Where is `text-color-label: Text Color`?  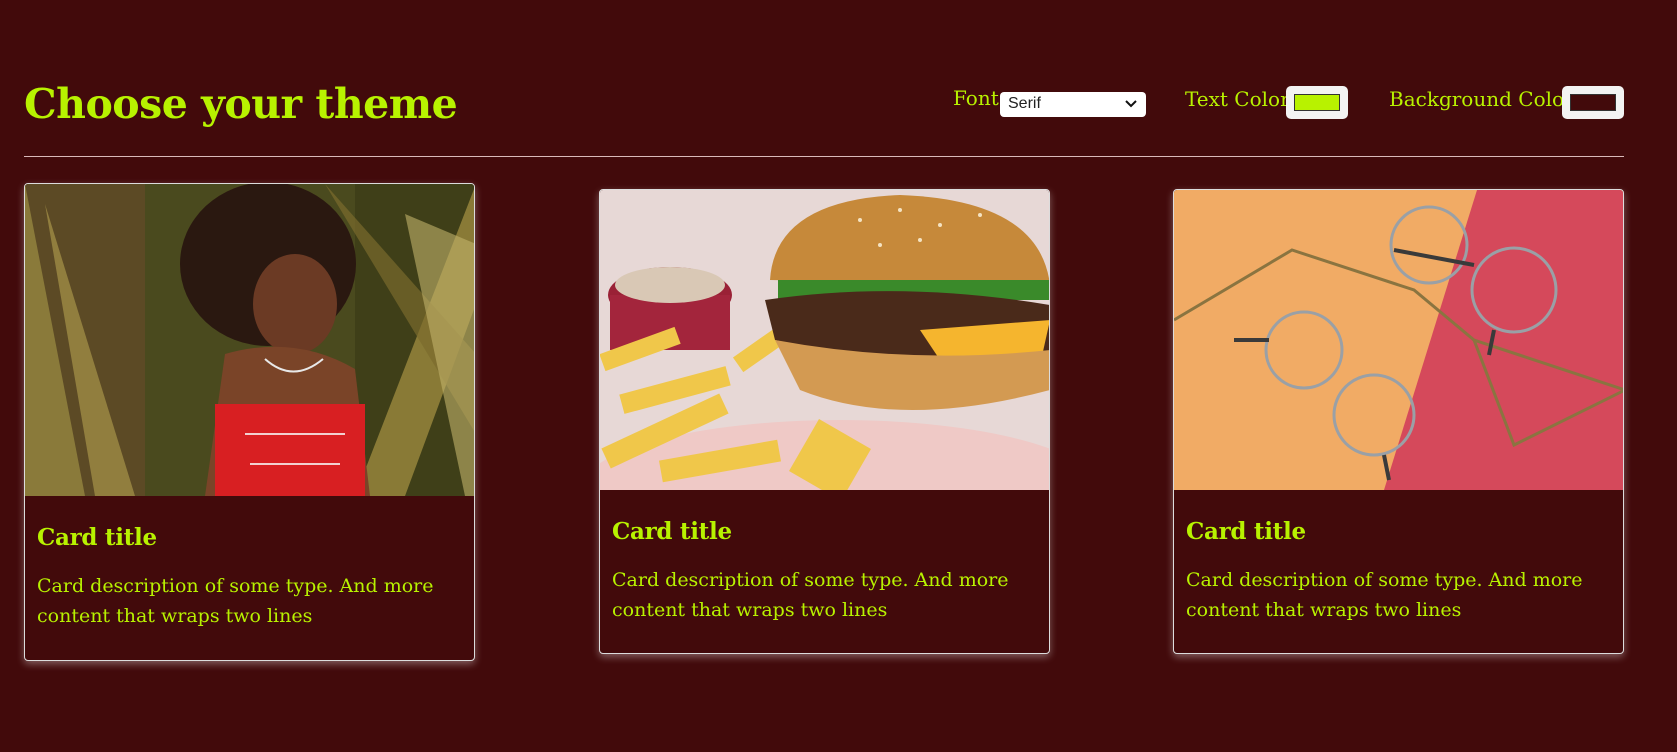 text-color-label: Text Color is located at coordinates (1237, 99).